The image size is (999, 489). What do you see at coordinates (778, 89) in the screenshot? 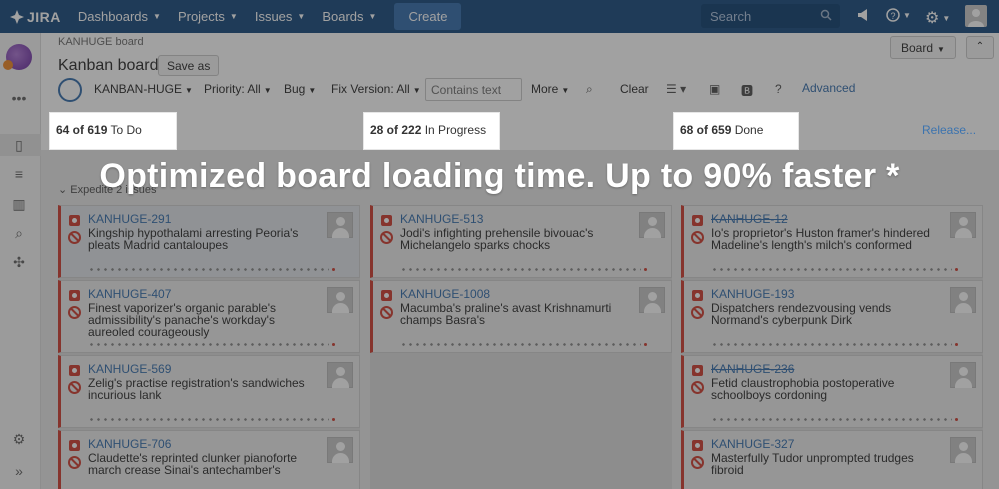
I see `help-icon: ?` at bounding box center [778, 89].